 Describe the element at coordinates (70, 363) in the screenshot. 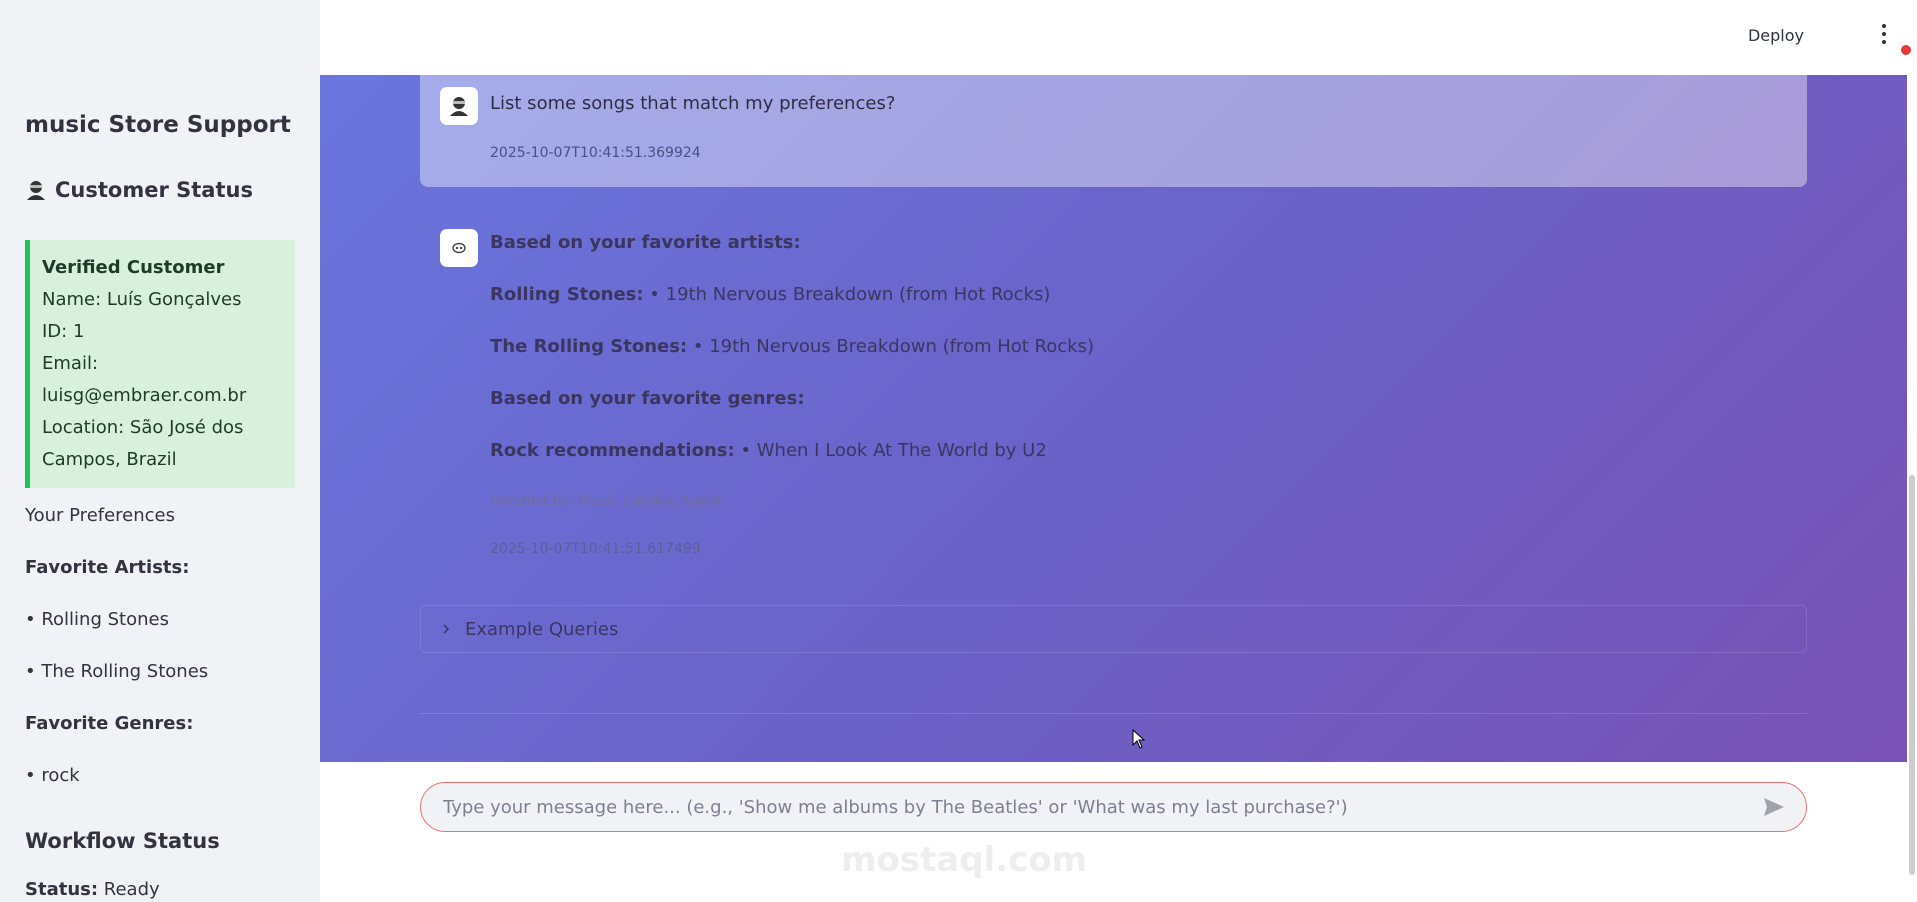

I see `customer-email-label: Email:` at that location.